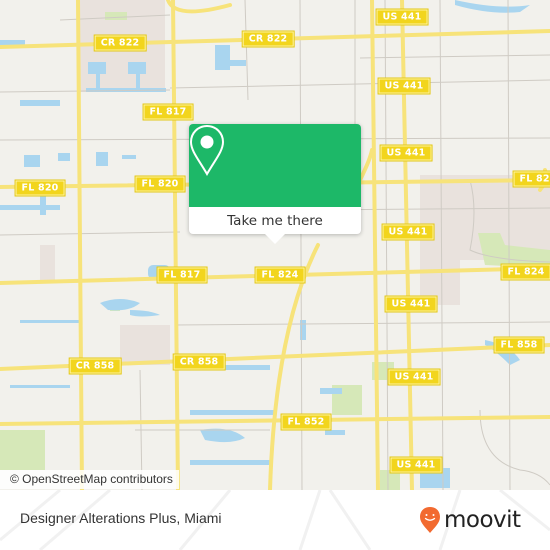 This screenshot has height=550, width=550. Describe the element at coordinates (306, 422) in the screenshot. I see `road-shield-fl852: FL 852` at that location.